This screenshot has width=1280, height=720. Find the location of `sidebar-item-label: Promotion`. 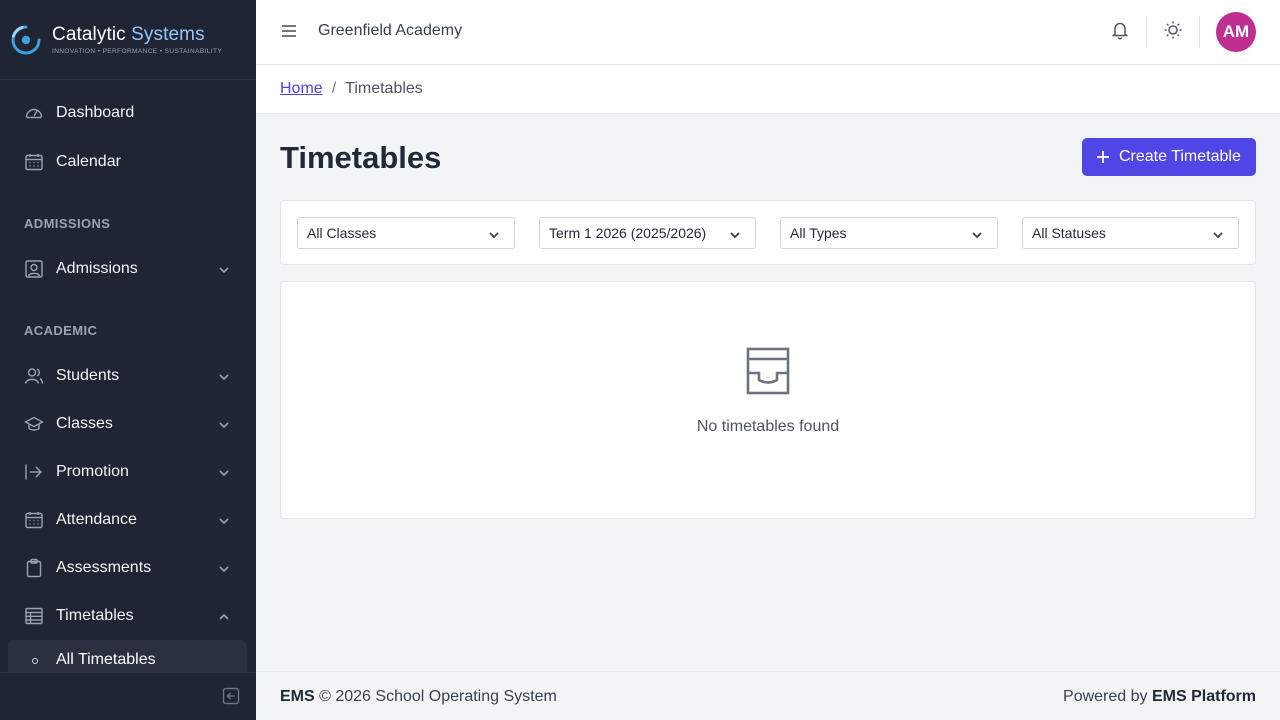

sidebar-item-label: Promotion is located at coordinates (92, 471).